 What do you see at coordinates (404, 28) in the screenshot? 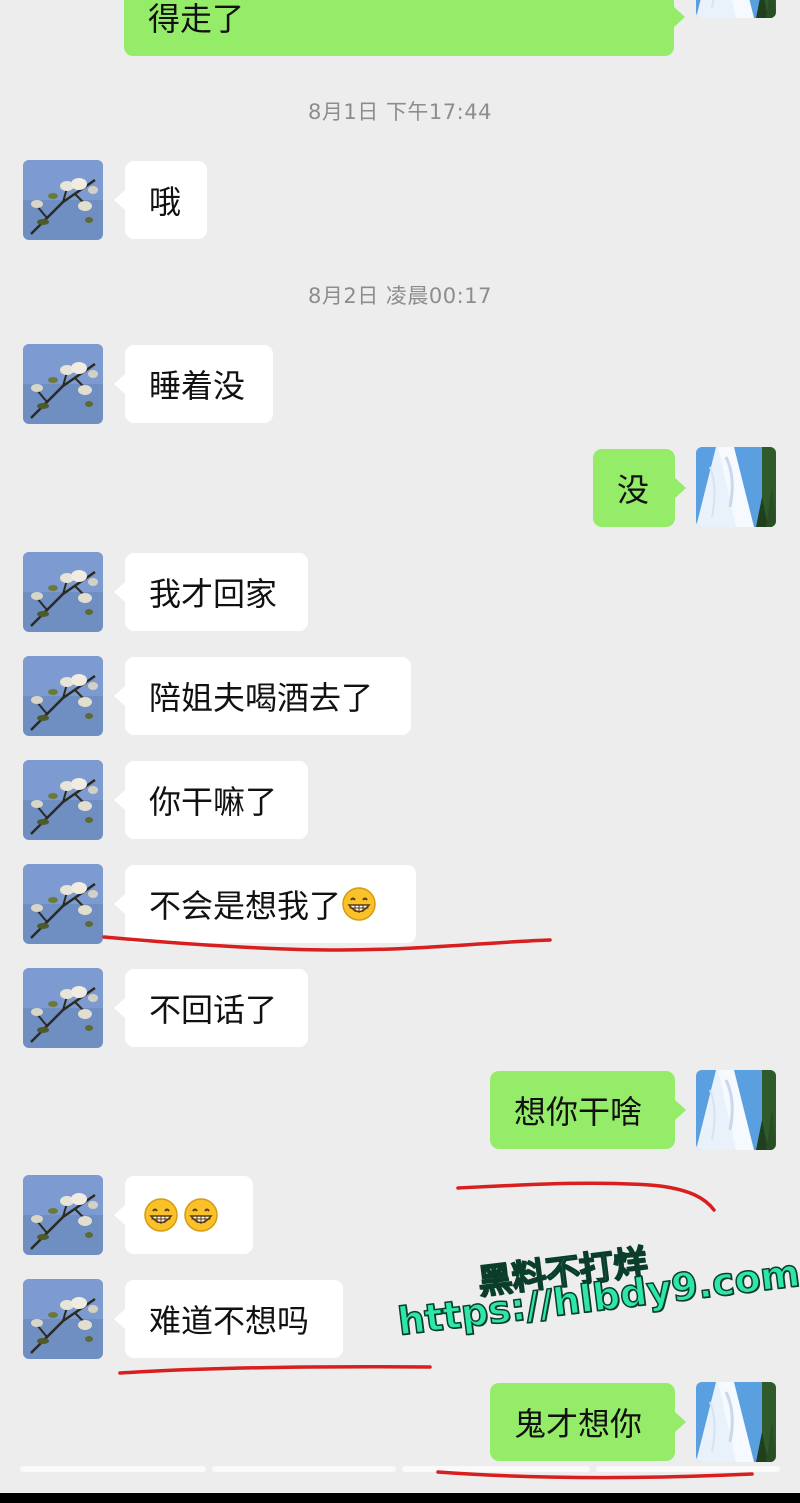
I see `message-bubble-outgoing: 得走了` at bounding box center [404, 28].